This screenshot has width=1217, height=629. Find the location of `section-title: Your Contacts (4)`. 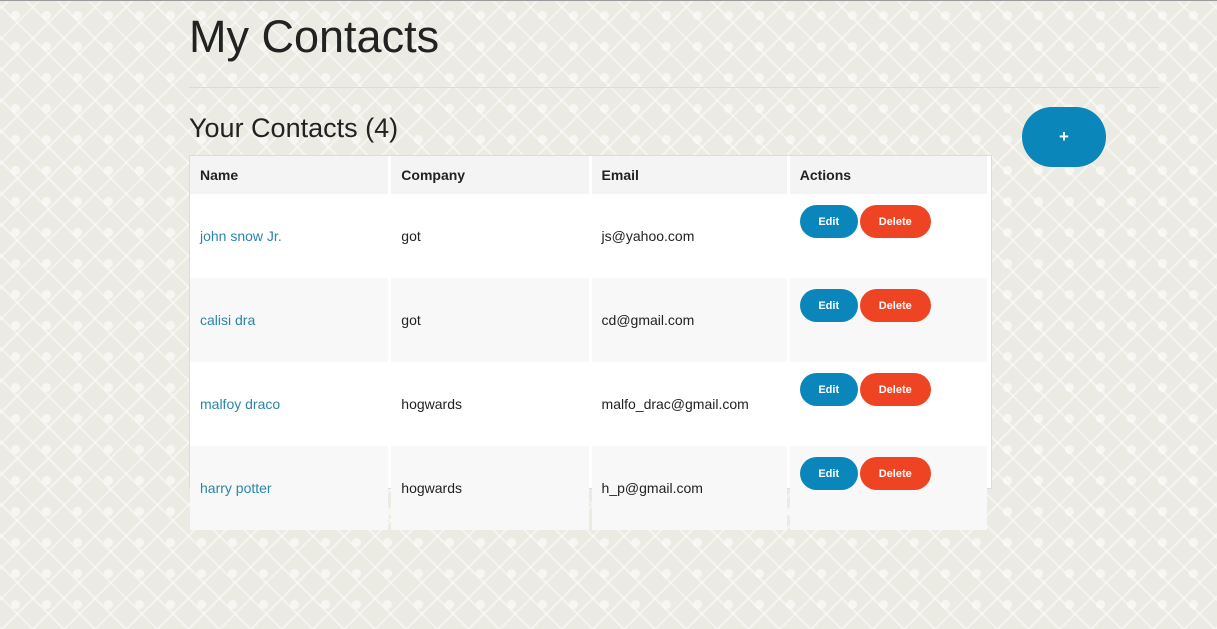

section-title: Your Contacts (4) is located at coordinates (294, 128).